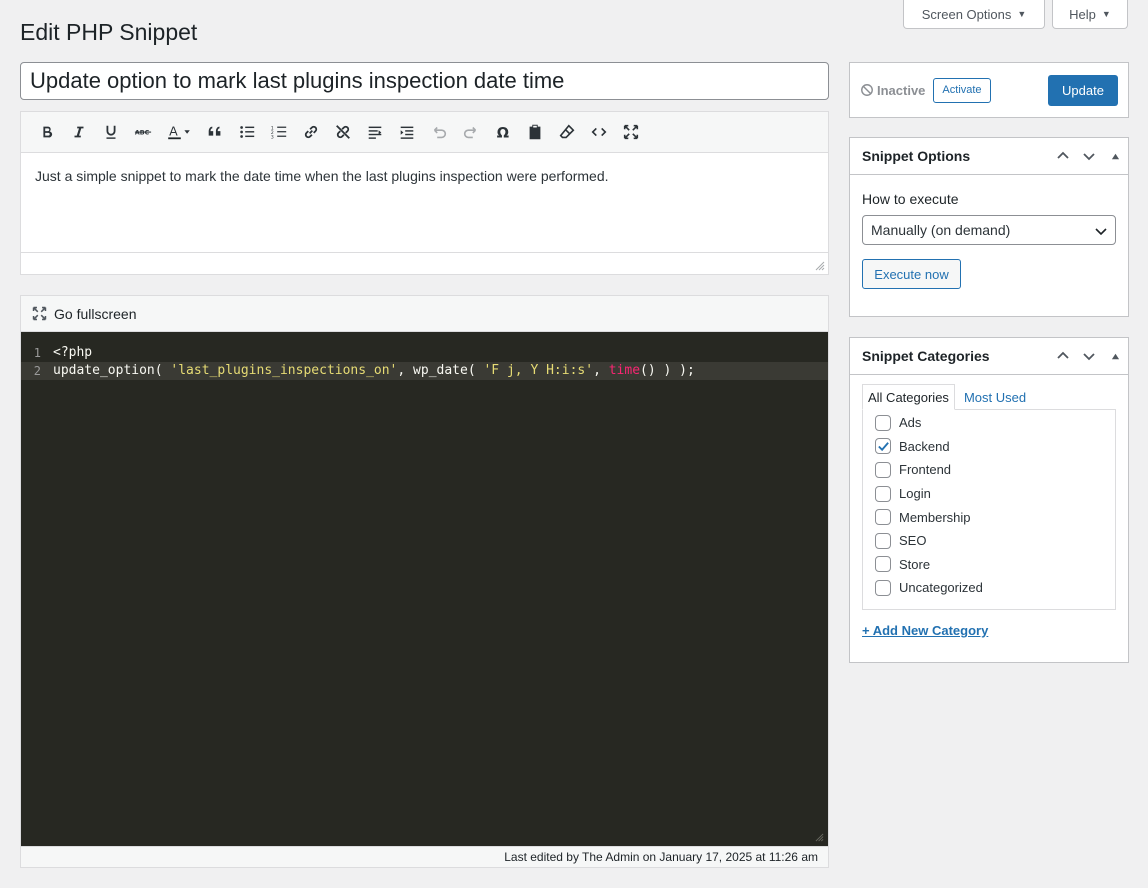  I want to click on blockquote-icon, so click(215, 132).